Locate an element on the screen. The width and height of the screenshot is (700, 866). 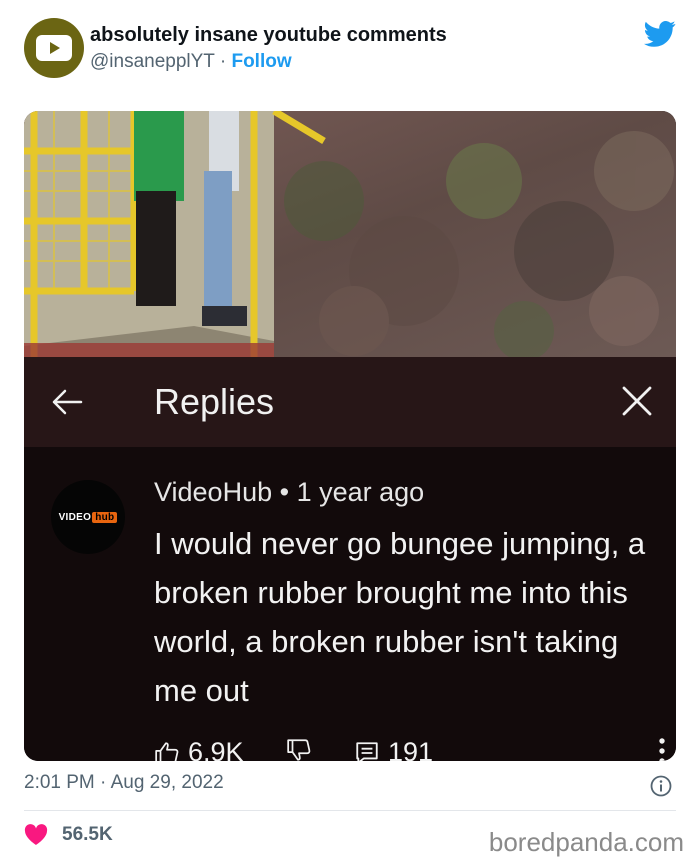
dislike-action is located at coordinates (303, 749).